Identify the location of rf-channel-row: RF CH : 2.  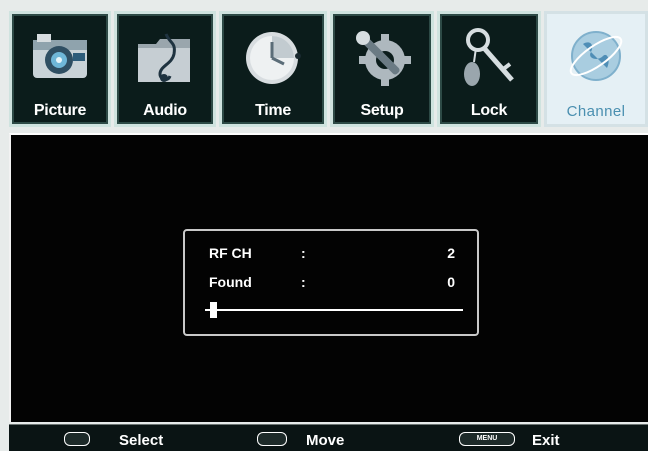
(332, 255).